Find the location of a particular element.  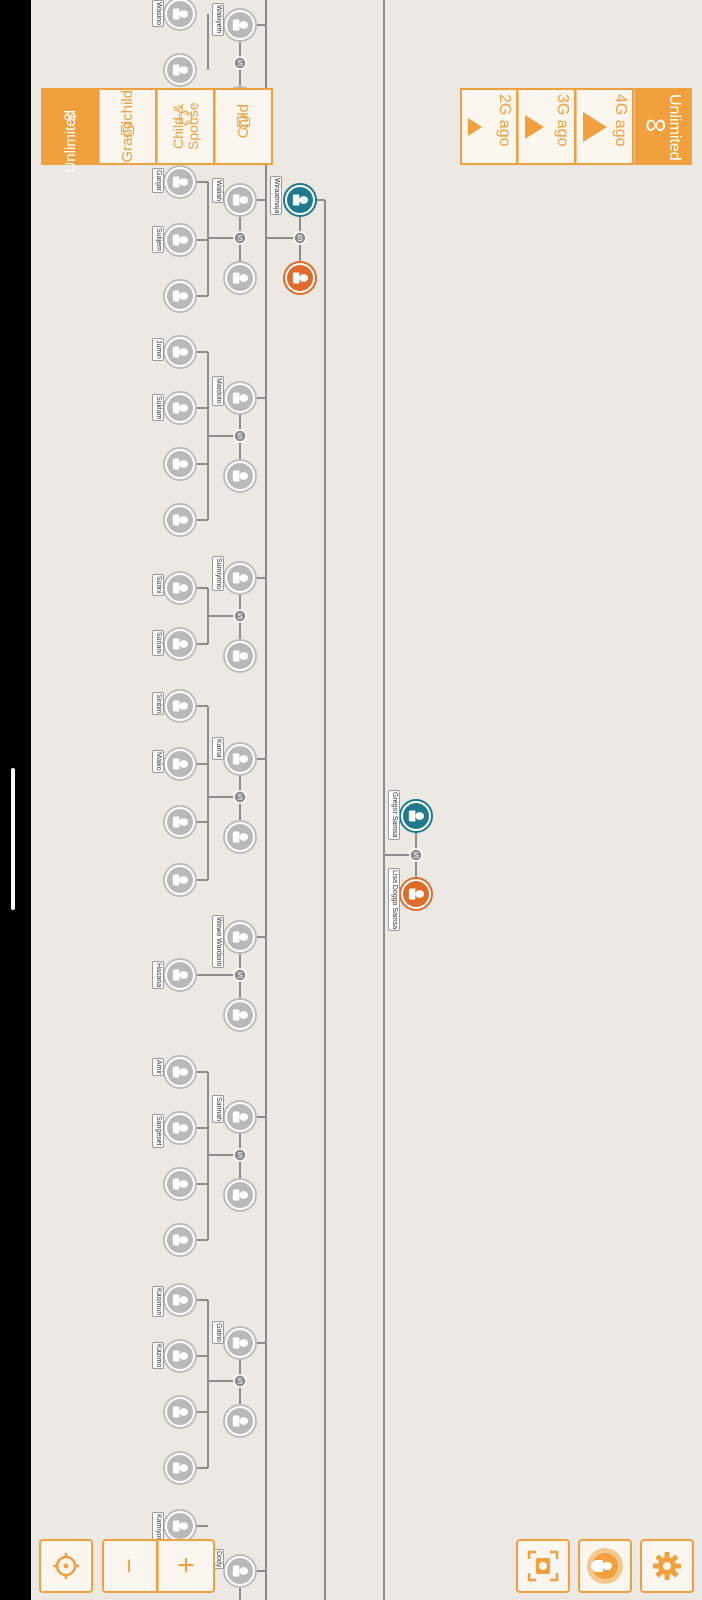

crosshair-icon is located at coordinates (66, 1566).